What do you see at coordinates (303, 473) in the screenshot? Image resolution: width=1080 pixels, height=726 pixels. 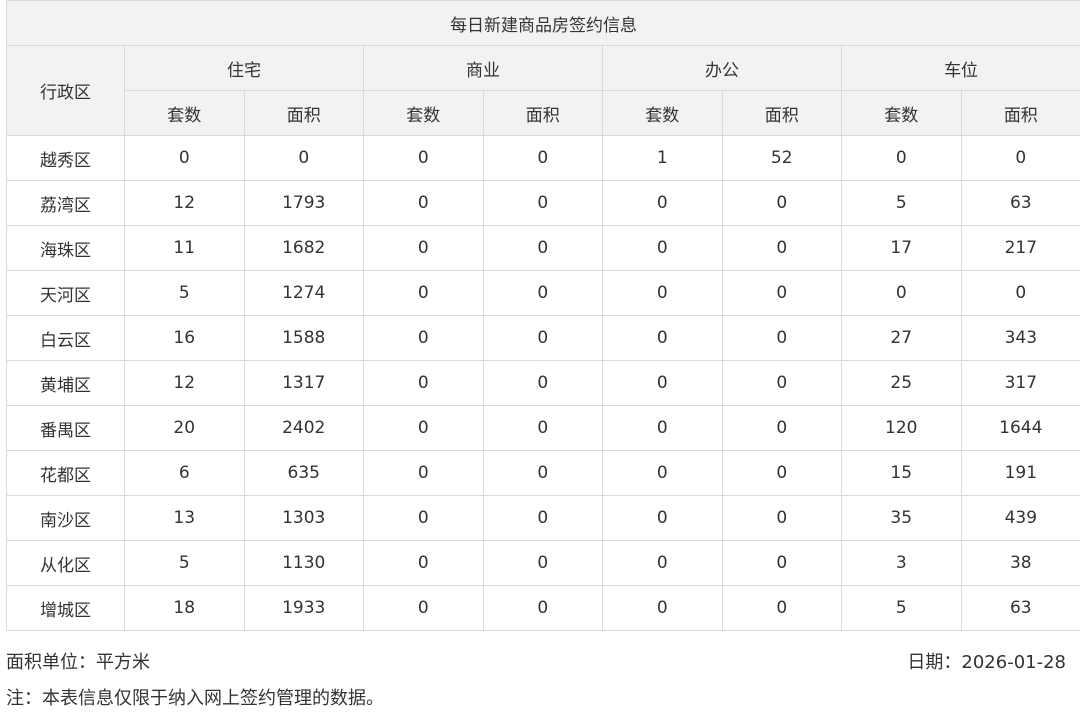 I see `area-cell: 635` at bounding box center [303, 473].